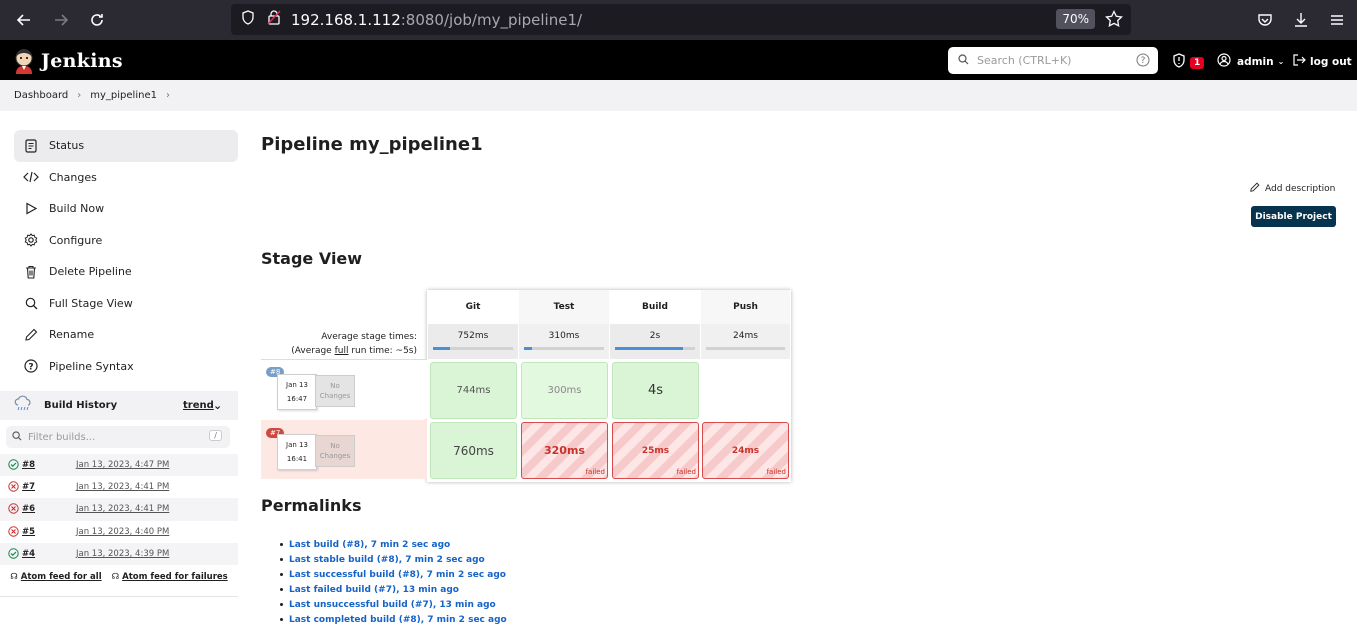 This screenshot has height=644, width=1357. I want to click on weather-cloud-icon, so click(23, 405).